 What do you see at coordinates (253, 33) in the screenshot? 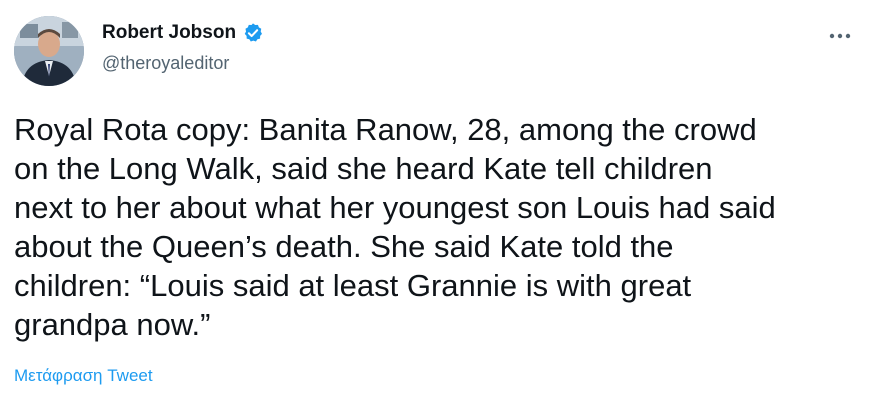
I see `verified-badge-icon` at bounding box center [253, 33].